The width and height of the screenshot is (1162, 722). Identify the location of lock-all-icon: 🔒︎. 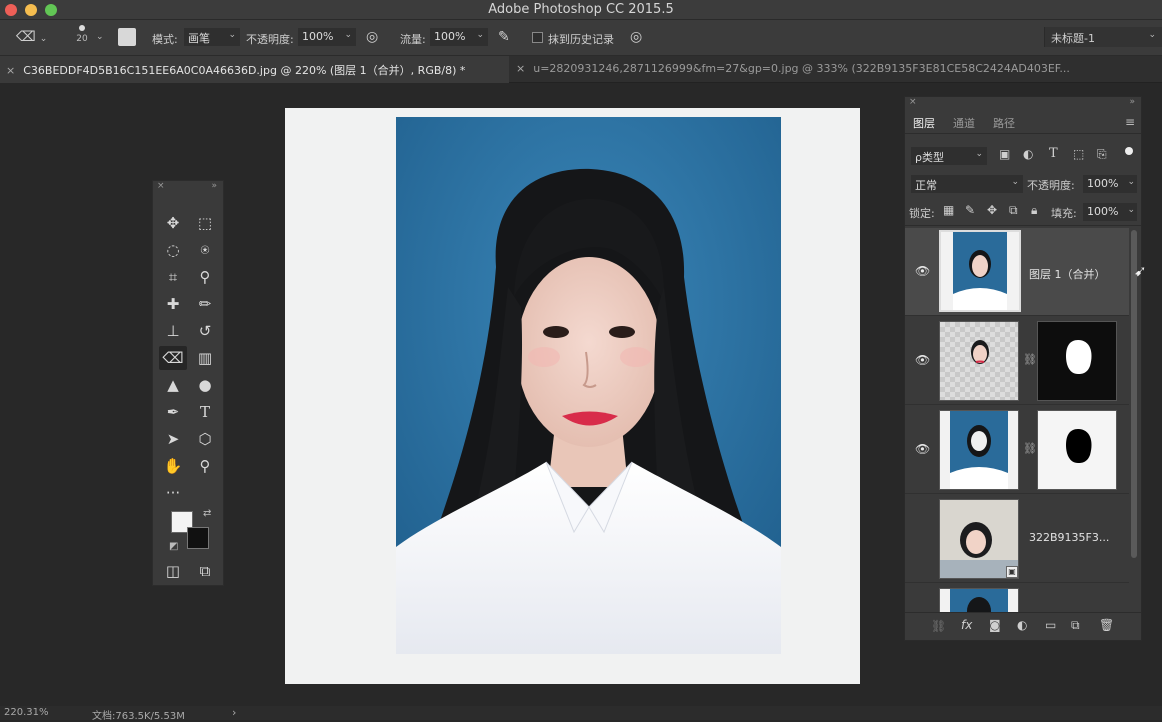
(1034, 210).